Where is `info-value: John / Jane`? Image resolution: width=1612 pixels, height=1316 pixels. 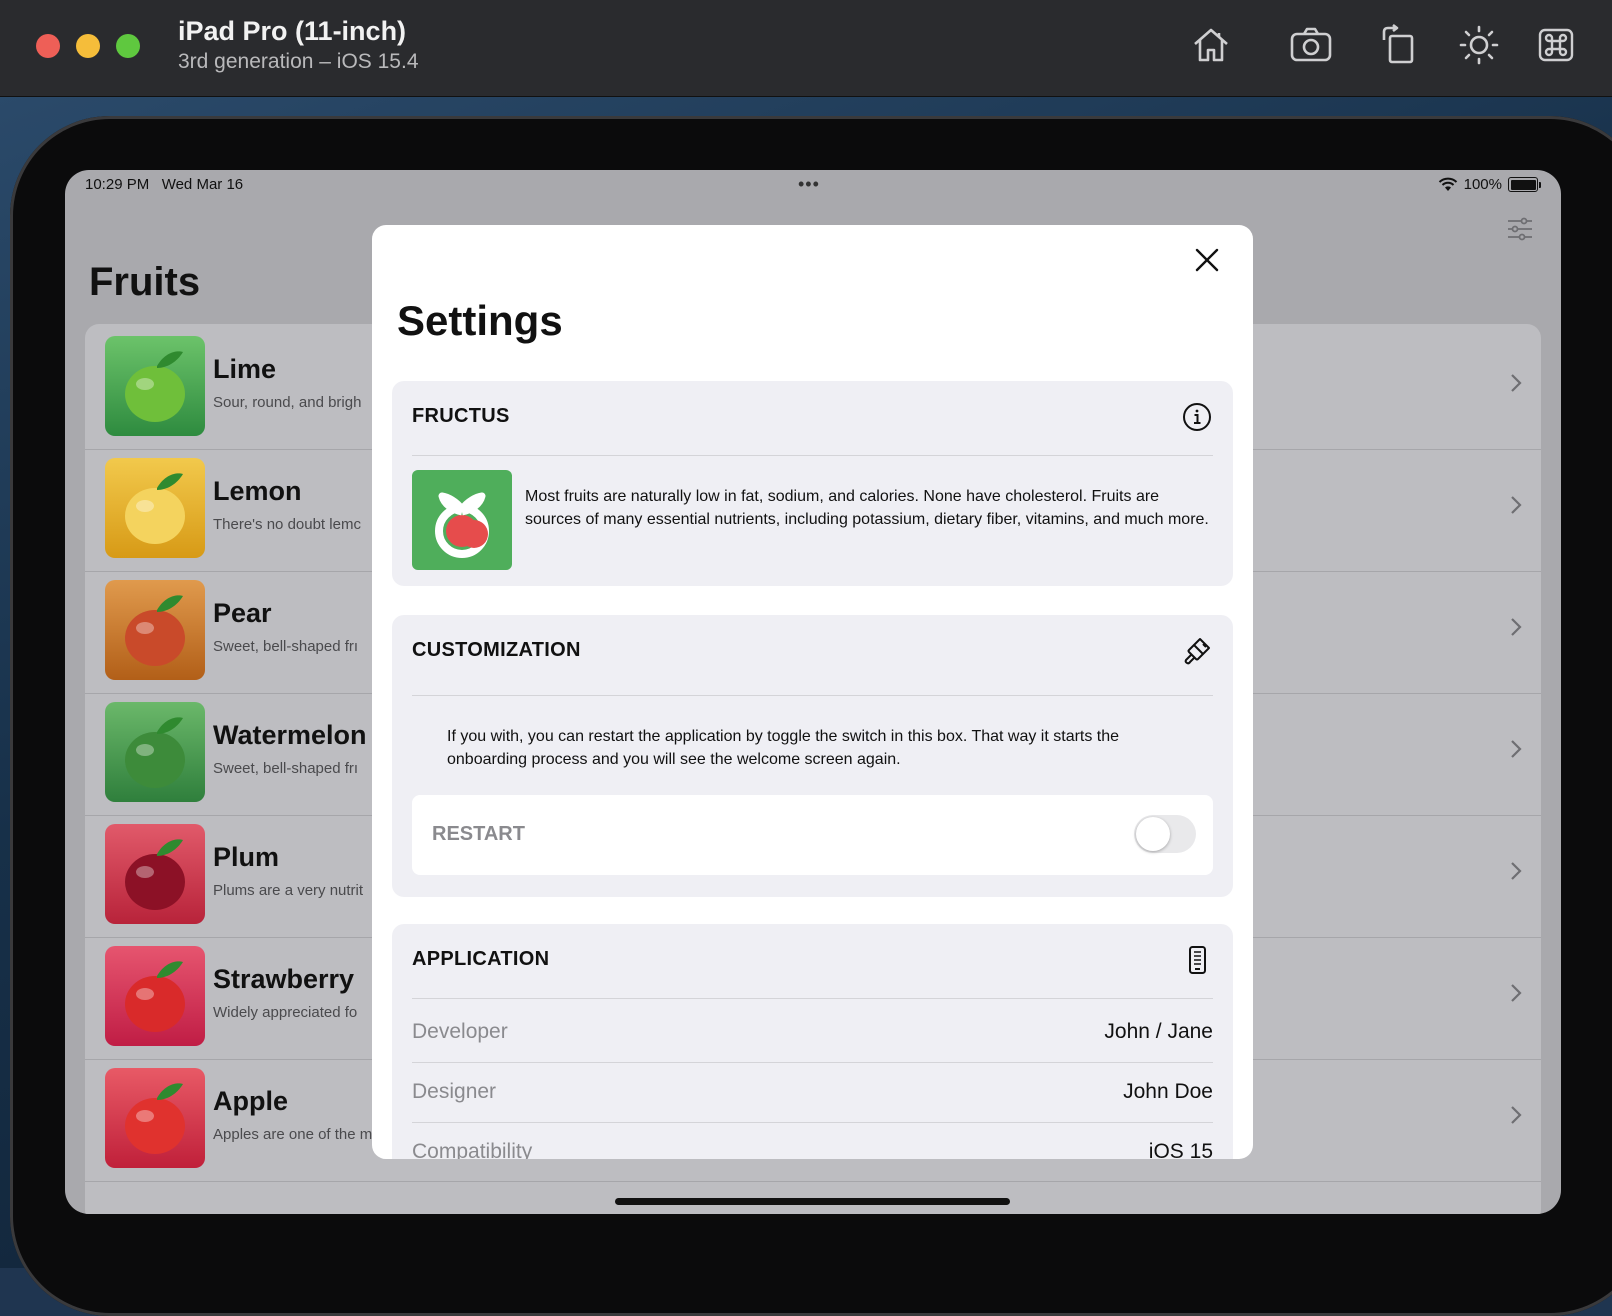 info-value: John / Jane is located at coordinates (1158, 1031).